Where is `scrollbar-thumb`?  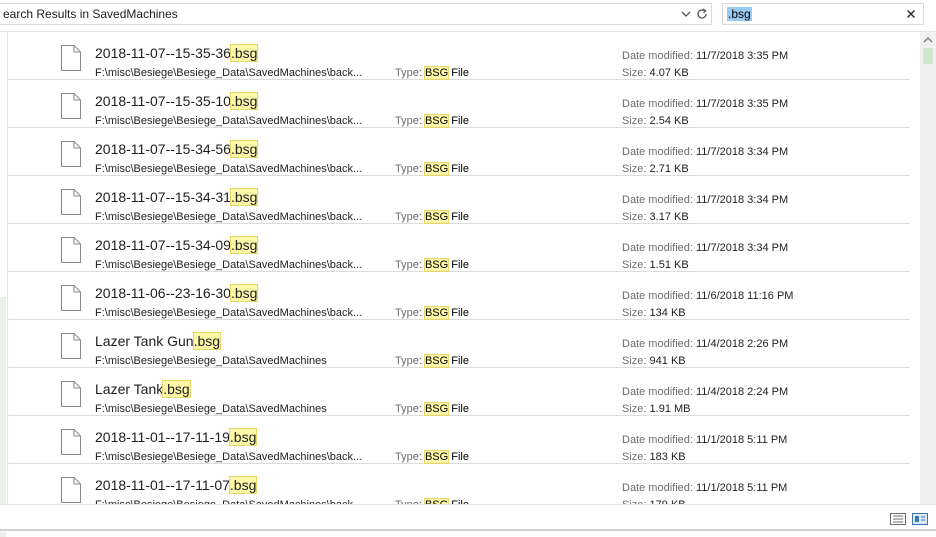
scrollbar-thumb is located at coordinates (928, 56).